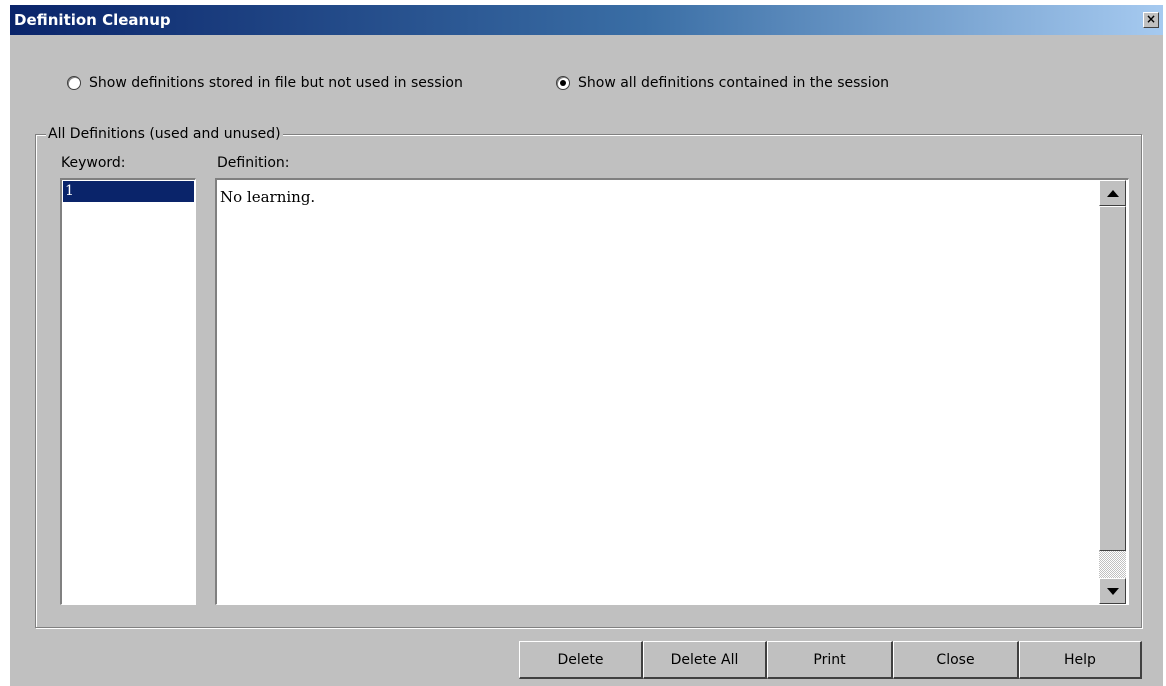 The height and width of the screenshot is (686, 1166). What do you see at coordinates (1112, 564) in the screenshot?
I see `scroll-track` at bounding box center [1112, 564].